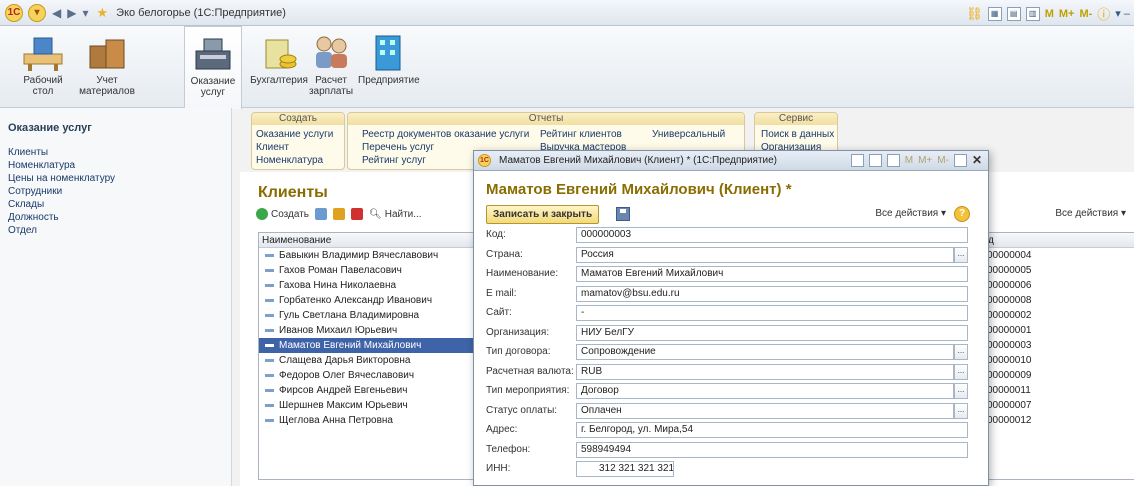 This screenshot has height=486, width=1134. Describe the element at coordinates (977, 160) in the screenshot. I see `close-button: ✕` at that location.